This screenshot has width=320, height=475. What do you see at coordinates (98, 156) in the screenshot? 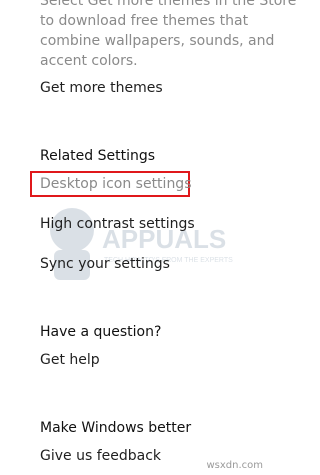
I see `related-settings-heading: Related Settings` at bounding box center [98, 156].